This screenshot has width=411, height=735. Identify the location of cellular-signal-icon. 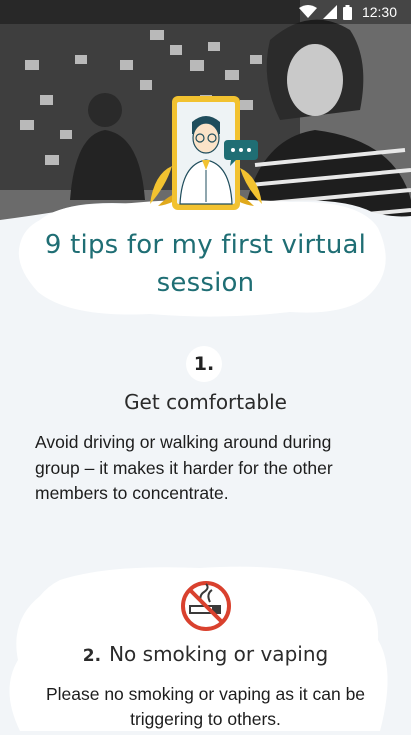
(329, 12).